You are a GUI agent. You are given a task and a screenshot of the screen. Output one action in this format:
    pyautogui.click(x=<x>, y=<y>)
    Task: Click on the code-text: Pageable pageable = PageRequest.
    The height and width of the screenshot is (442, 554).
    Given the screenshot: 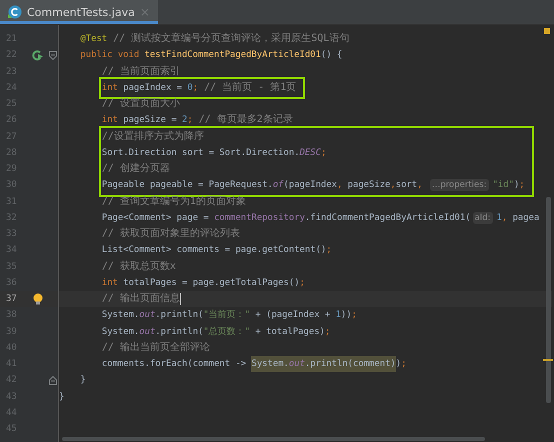 What is the action you would take?
    pyautogui.click(x=187, y=185)
    